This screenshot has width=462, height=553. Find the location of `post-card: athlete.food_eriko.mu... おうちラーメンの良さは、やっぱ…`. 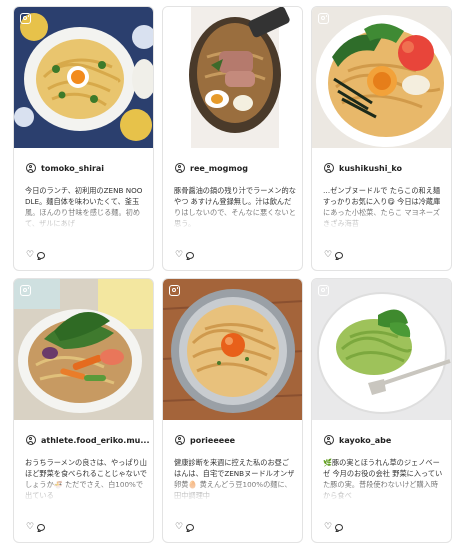

post-card: athlete.food_eriko.mu... おうちラーメンの良さは、やっぱ… is located at coordinates (83, 410).